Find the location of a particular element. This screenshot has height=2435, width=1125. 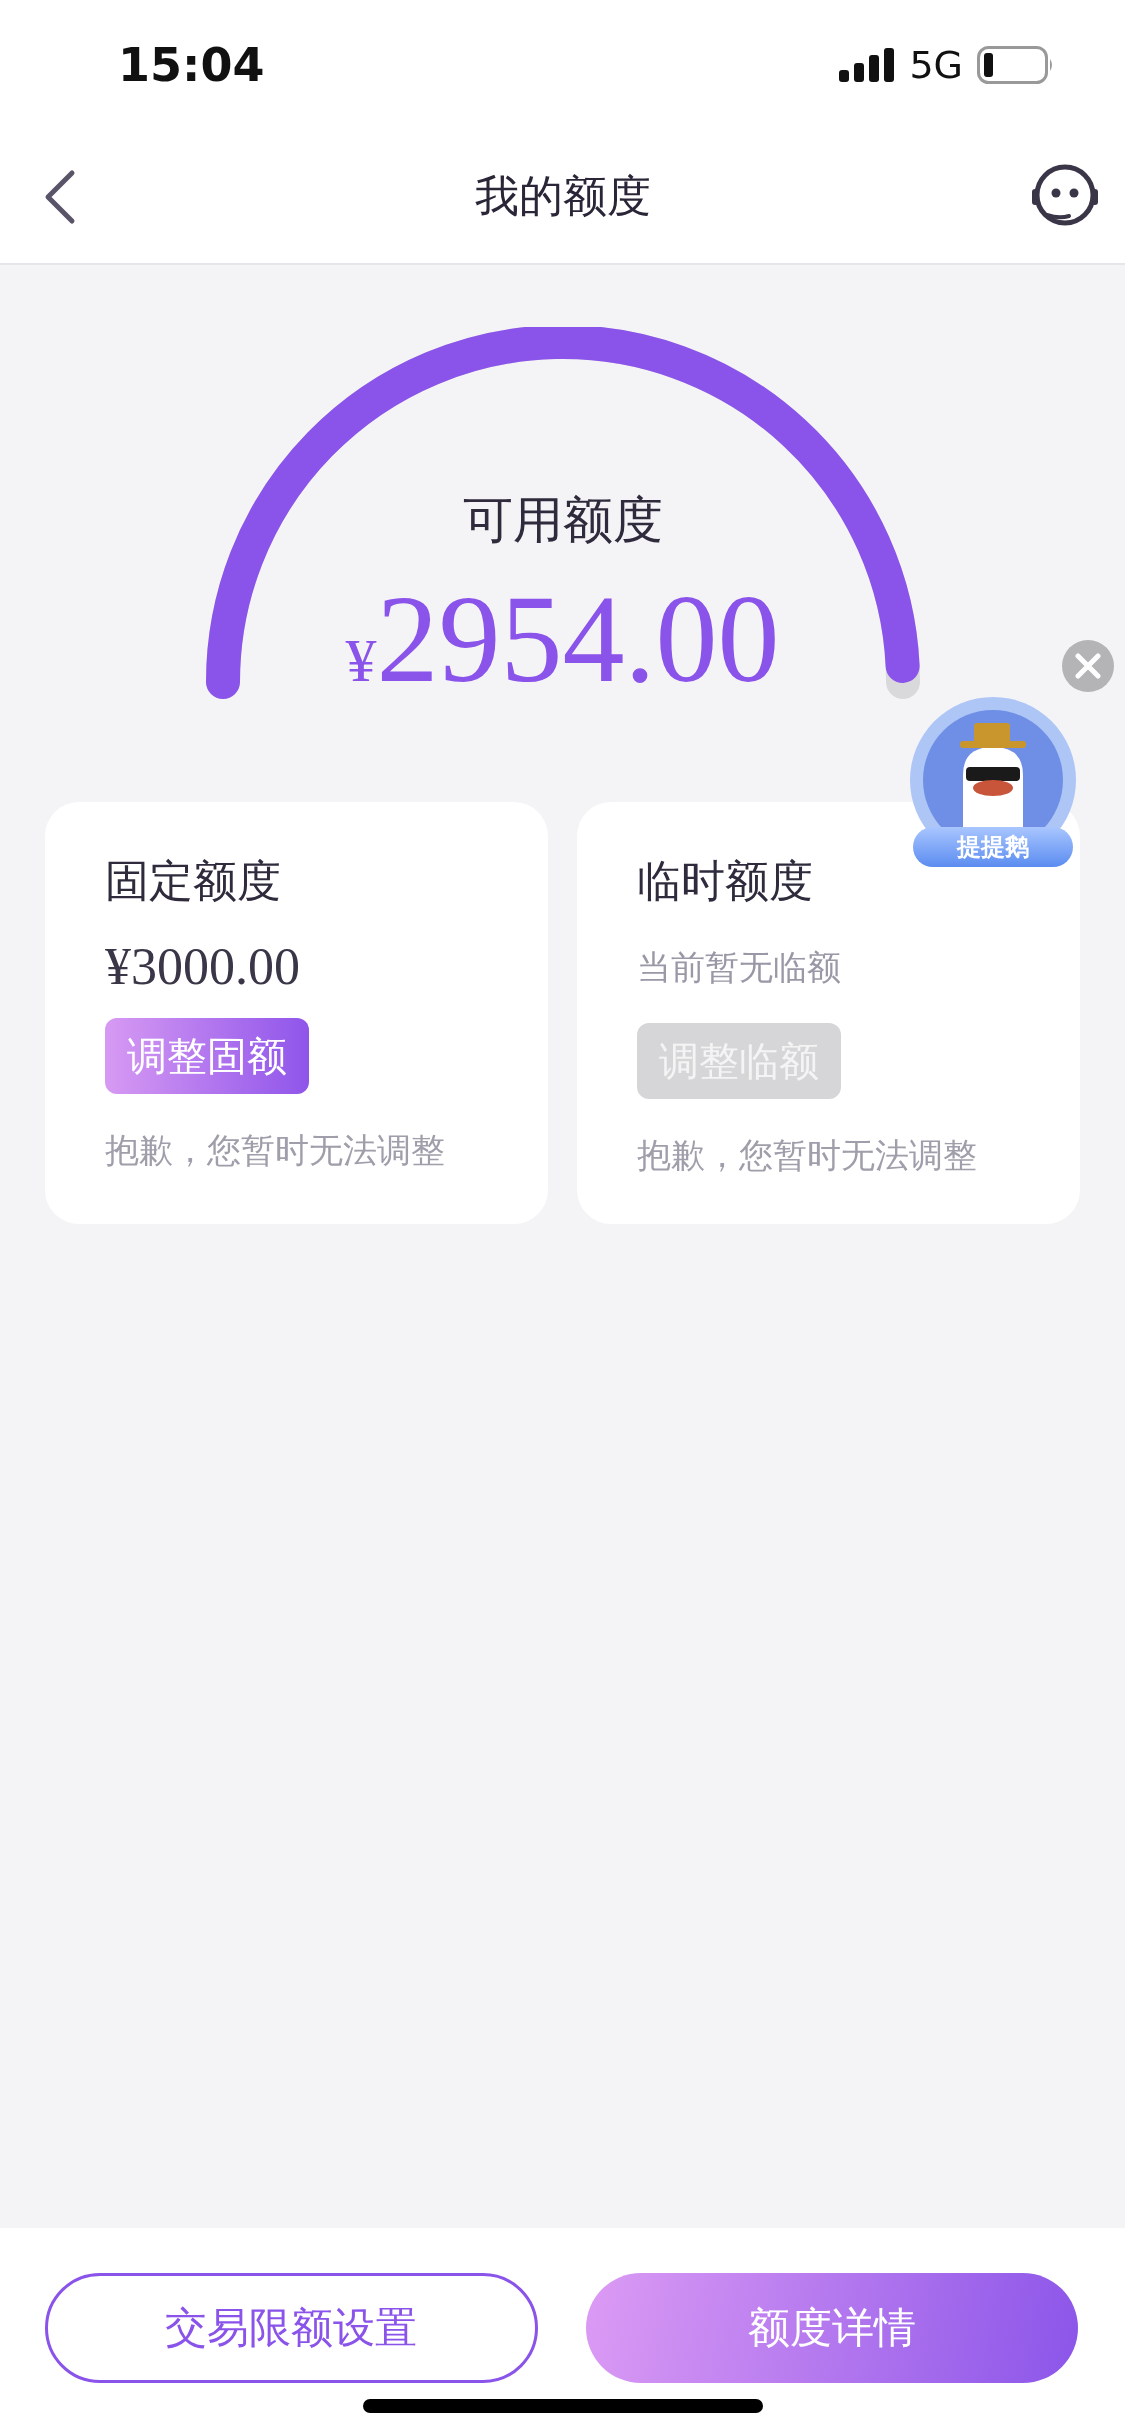

network-label: 5G is located at coordinates (936, 65).